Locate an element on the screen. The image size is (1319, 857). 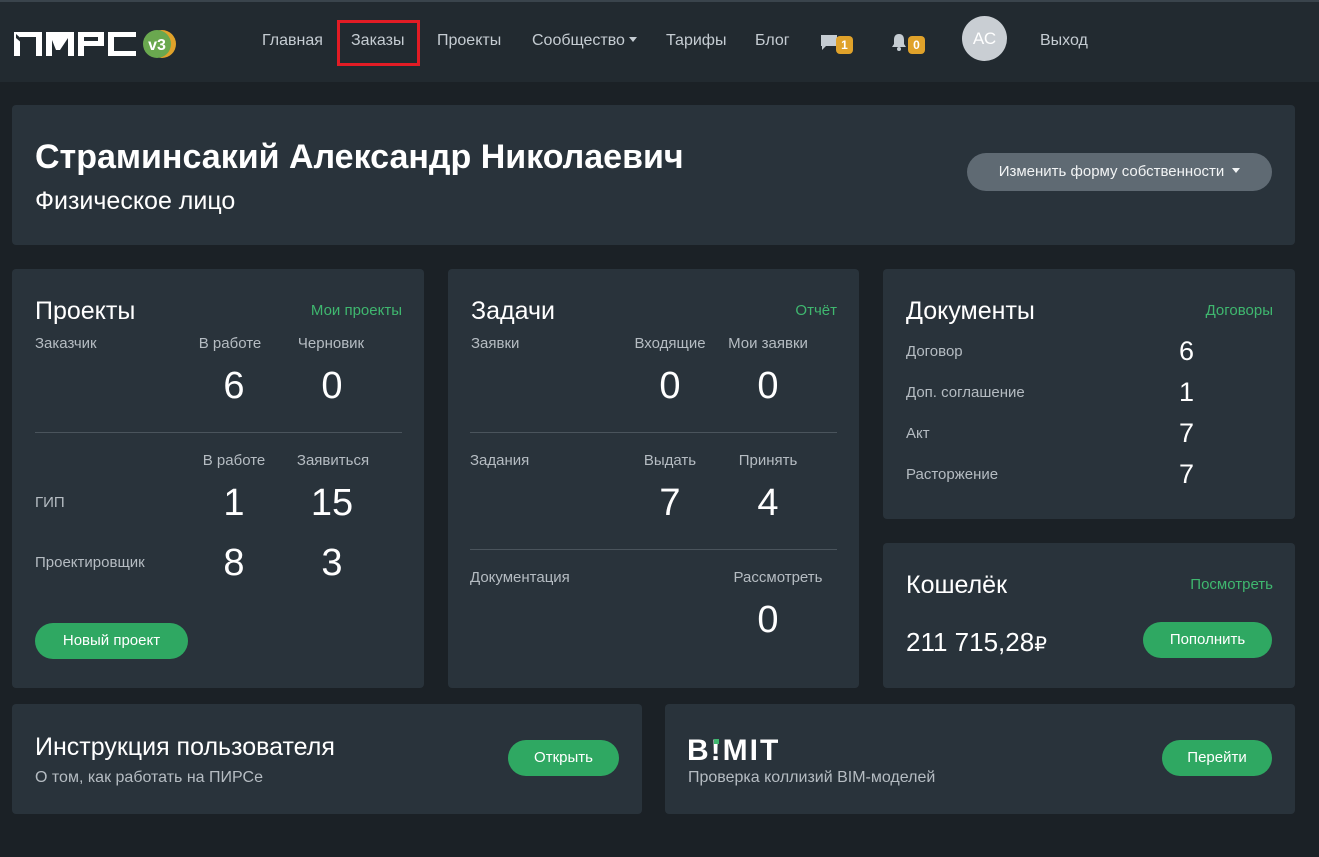
entity-type: Физическое лицо is located at coordinates (135, 201).